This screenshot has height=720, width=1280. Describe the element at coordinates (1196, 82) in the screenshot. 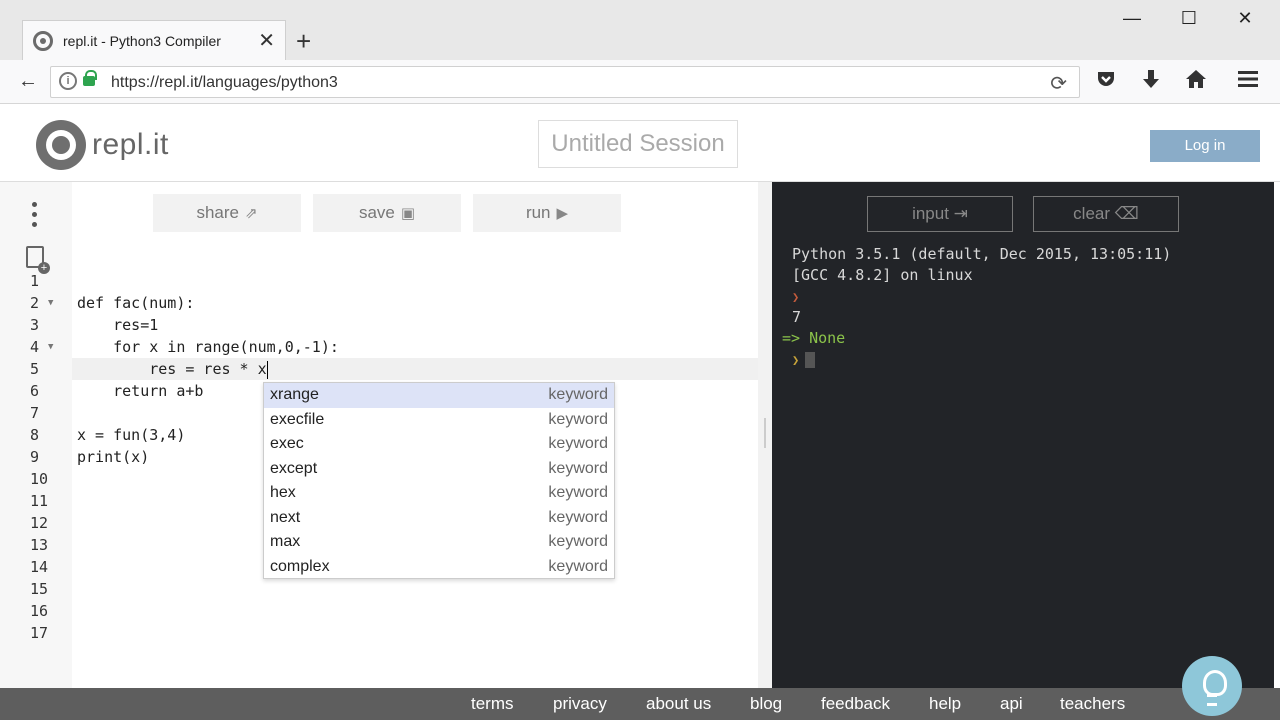

I see `home-icon` at that location.